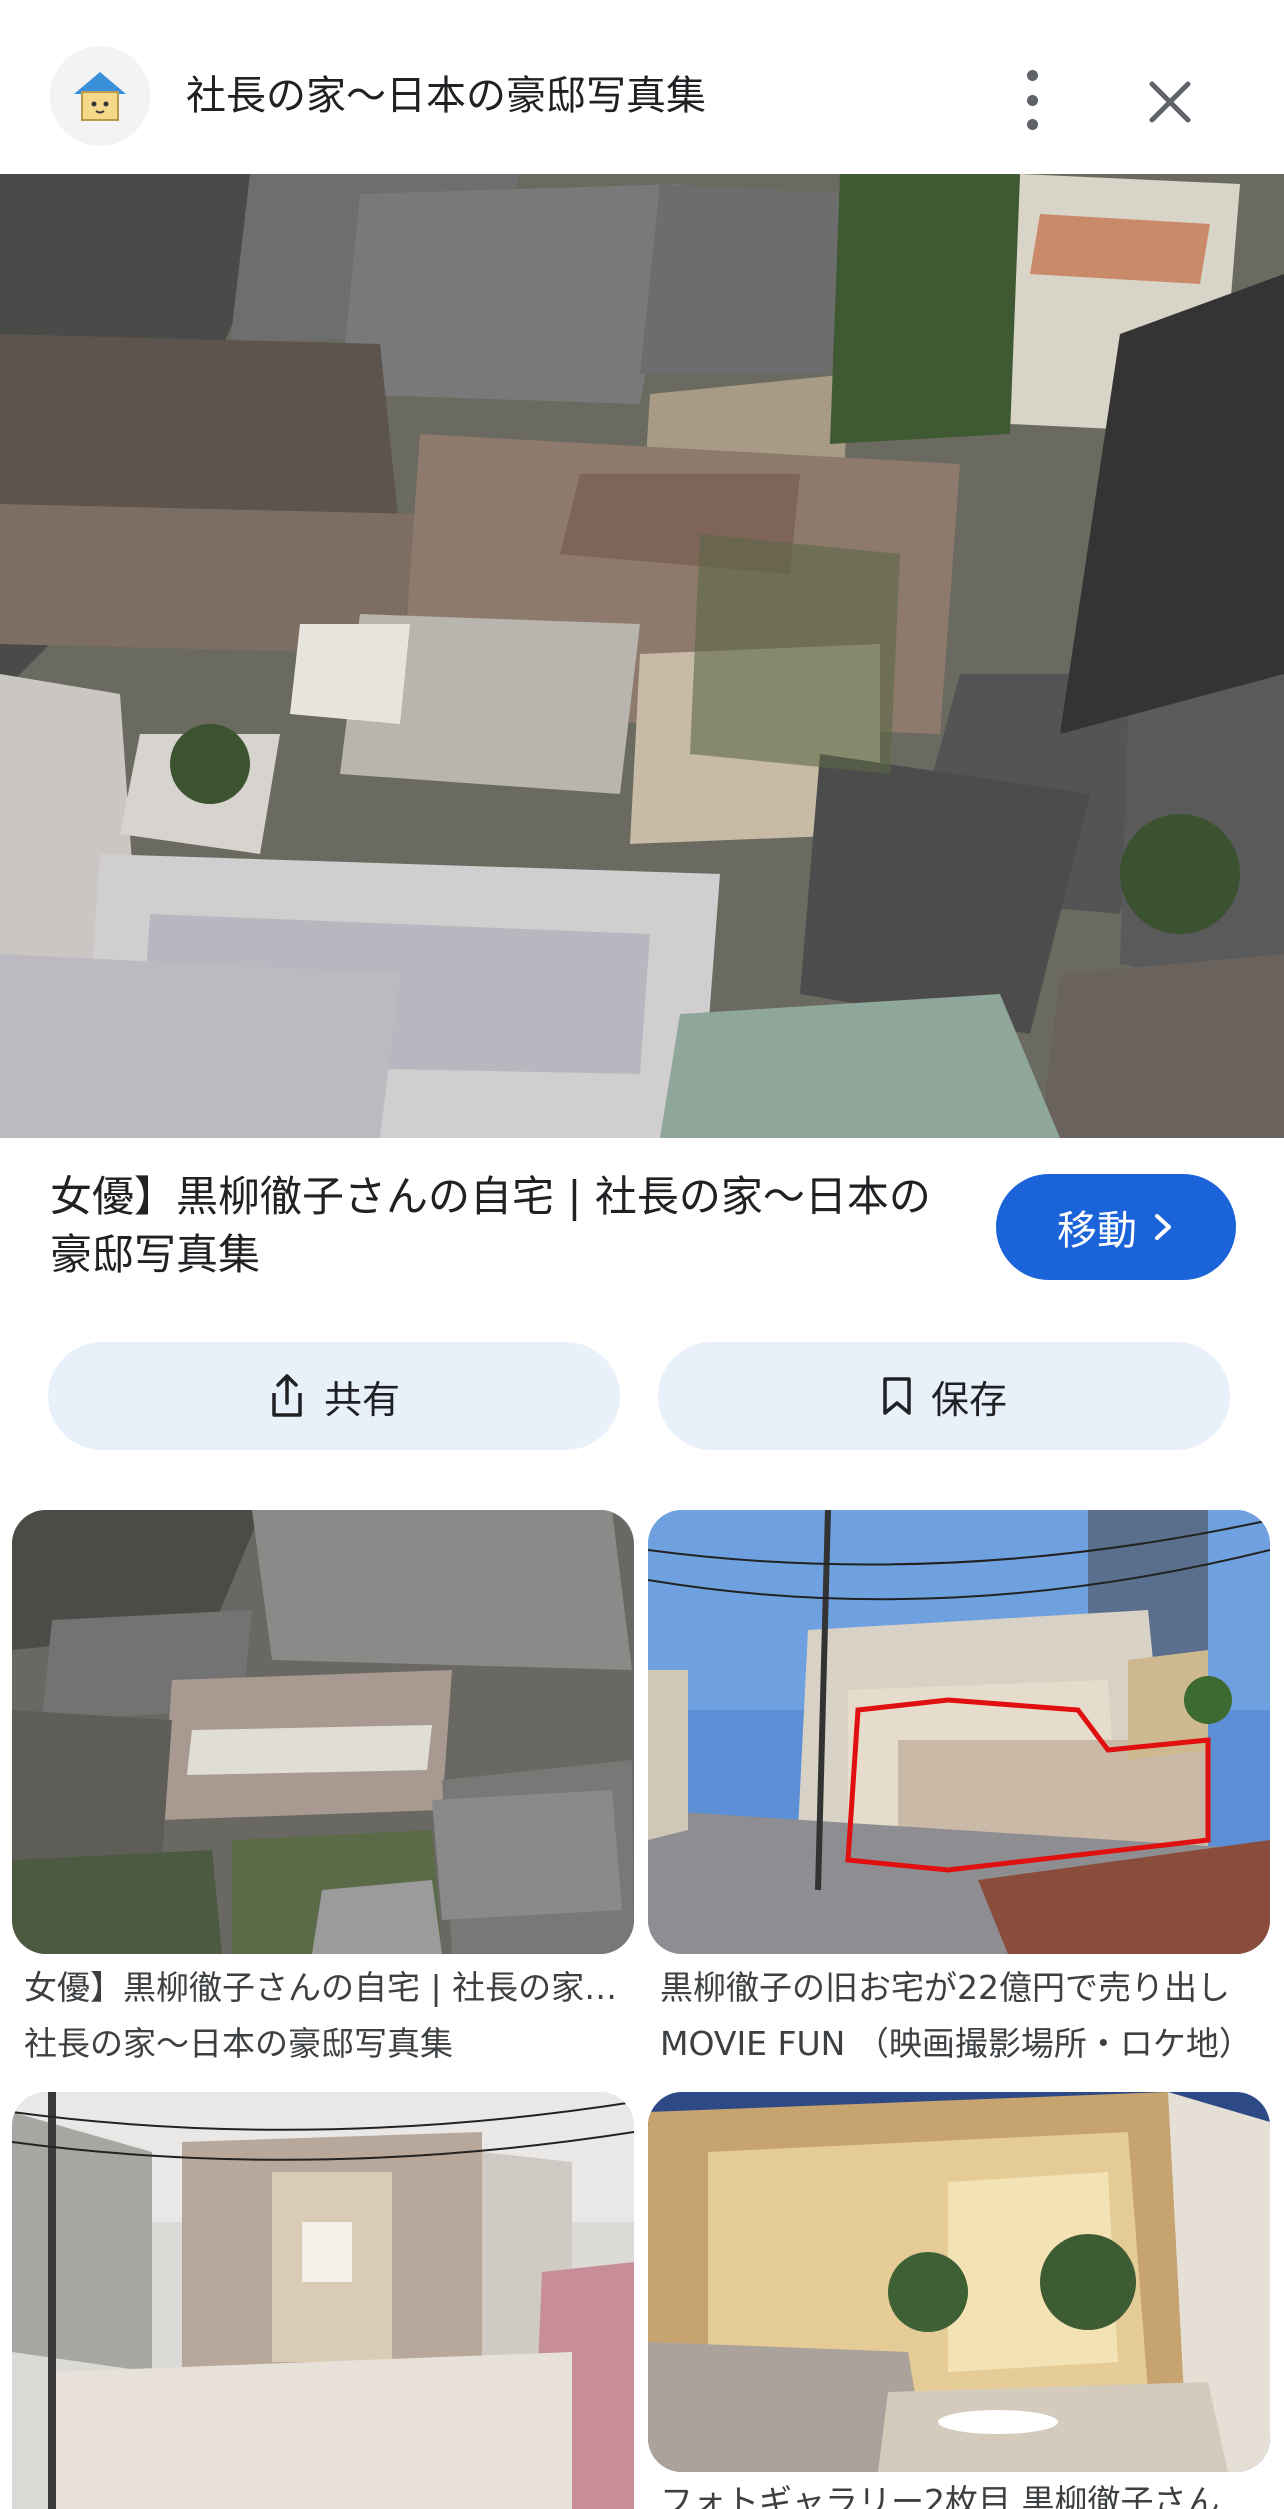 Image resolution: width=1284 pixels, height=2509 pixels. What do you see at coordinates (500, 1226) in the screenshot?
I see `result-title: 女優】黒柳徹子さんの自宅 | 社長の家〜日本の豪邸写真集` at bounding box center [500, 1226].